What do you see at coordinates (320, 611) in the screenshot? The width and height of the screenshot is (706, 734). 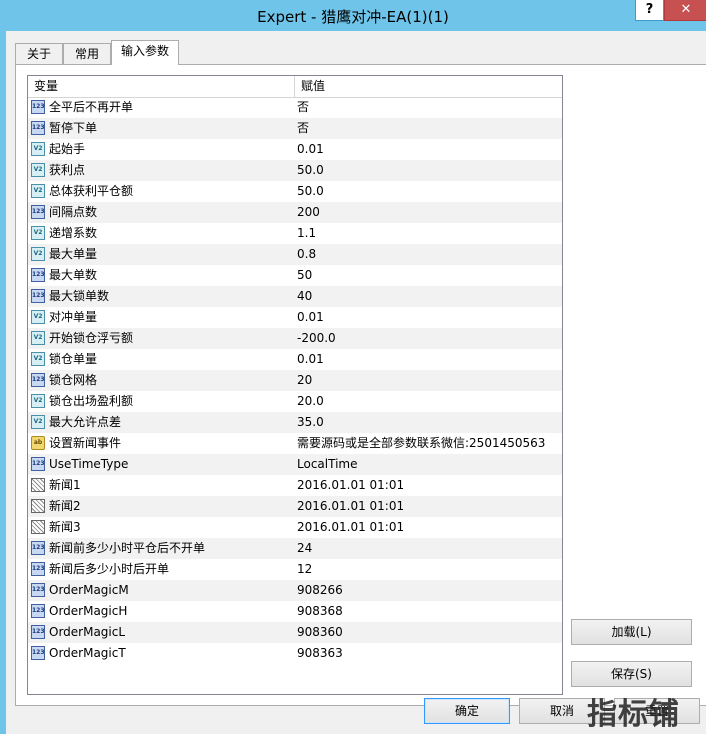 I see `parameter-value: 908368` at bounding box center [320, 611].